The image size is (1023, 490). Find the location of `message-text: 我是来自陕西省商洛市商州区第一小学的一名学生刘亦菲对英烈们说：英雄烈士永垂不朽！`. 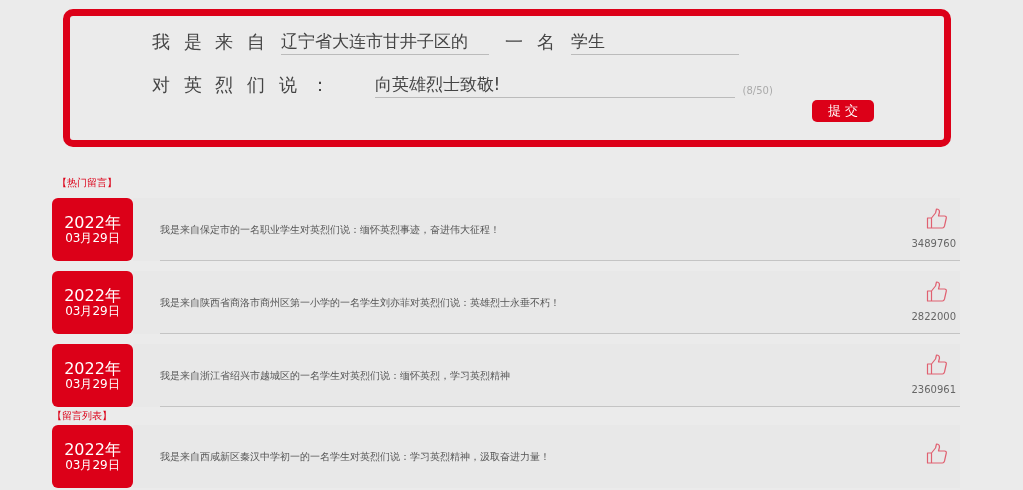

message-text: 我是来自陕西省商洛市商州区第一小学的一名学生刘亦菲对英烈们说：英雄烈士永垂不朽！ is located at coordinates (360, 302).